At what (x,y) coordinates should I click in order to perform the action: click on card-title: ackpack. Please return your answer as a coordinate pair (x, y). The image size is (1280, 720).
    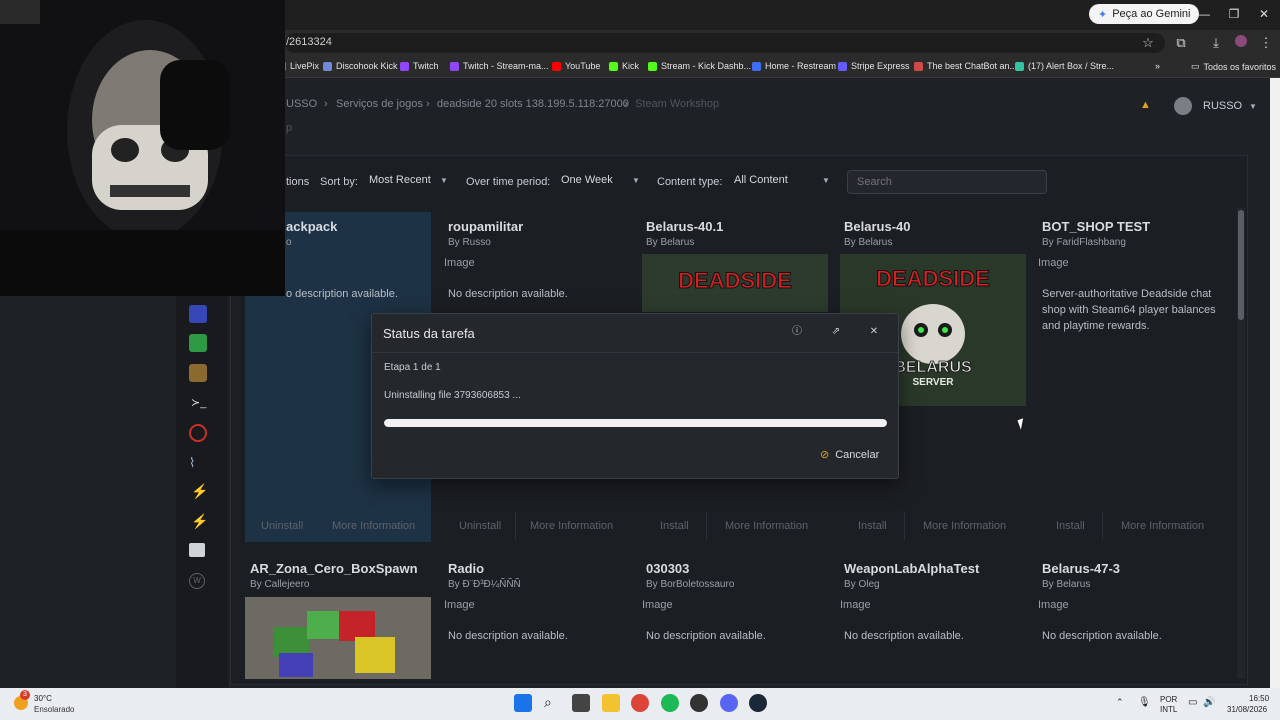
    Looking at the image, I should click on (311, 226).